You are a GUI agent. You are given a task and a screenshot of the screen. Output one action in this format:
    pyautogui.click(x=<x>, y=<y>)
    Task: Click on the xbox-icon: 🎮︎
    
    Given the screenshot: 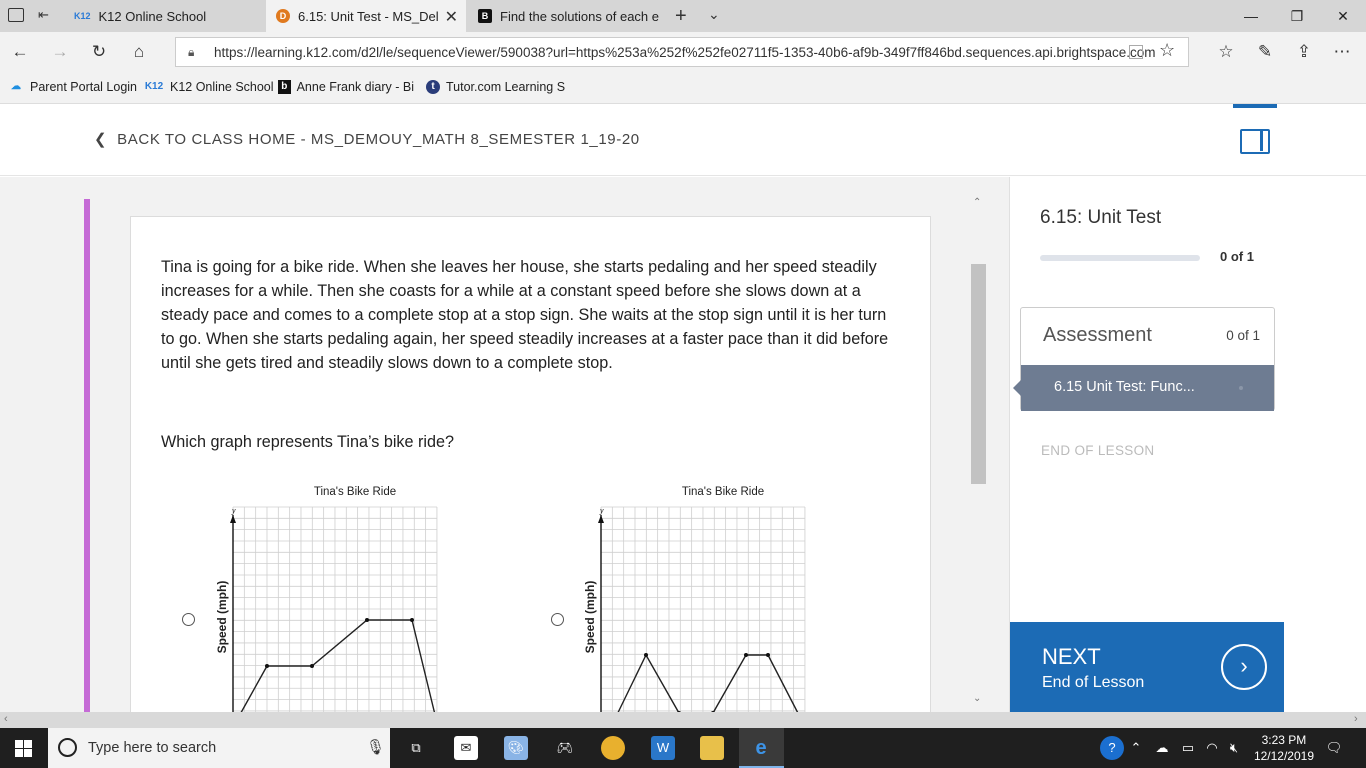 What is the action you would take?
    pyautogui.click(x=565, y=748)
    